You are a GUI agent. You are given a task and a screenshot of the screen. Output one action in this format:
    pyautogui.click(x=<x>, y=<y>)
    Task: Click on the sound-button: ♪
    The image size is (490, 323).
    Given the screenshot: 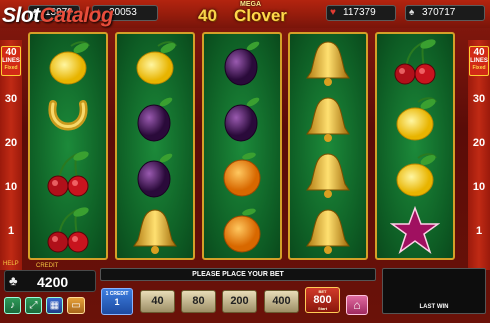 What is the action you would take?
    pyautogui.click(x=12, y=305)
    